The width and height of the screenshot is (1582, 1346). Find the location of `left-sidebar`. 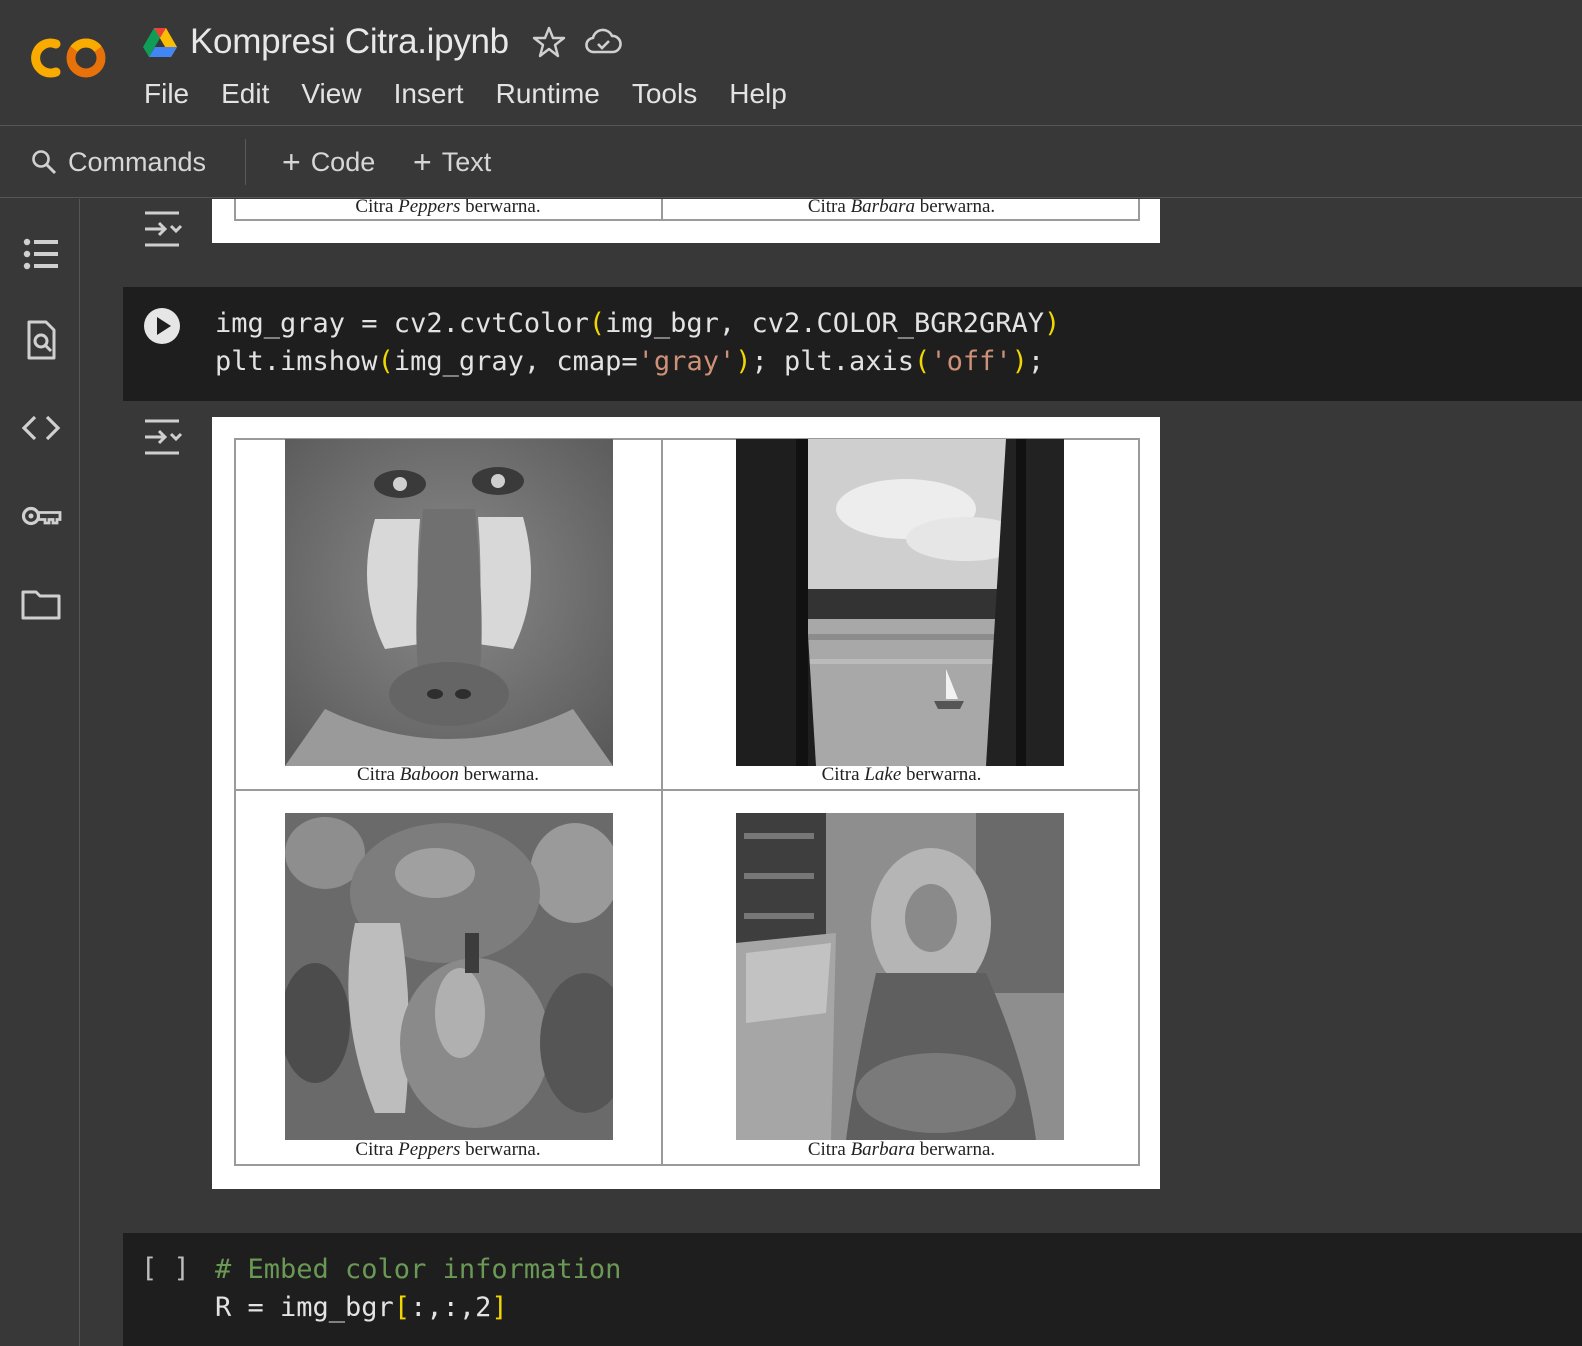

left-sidebar is located at coordinates (40, 772).